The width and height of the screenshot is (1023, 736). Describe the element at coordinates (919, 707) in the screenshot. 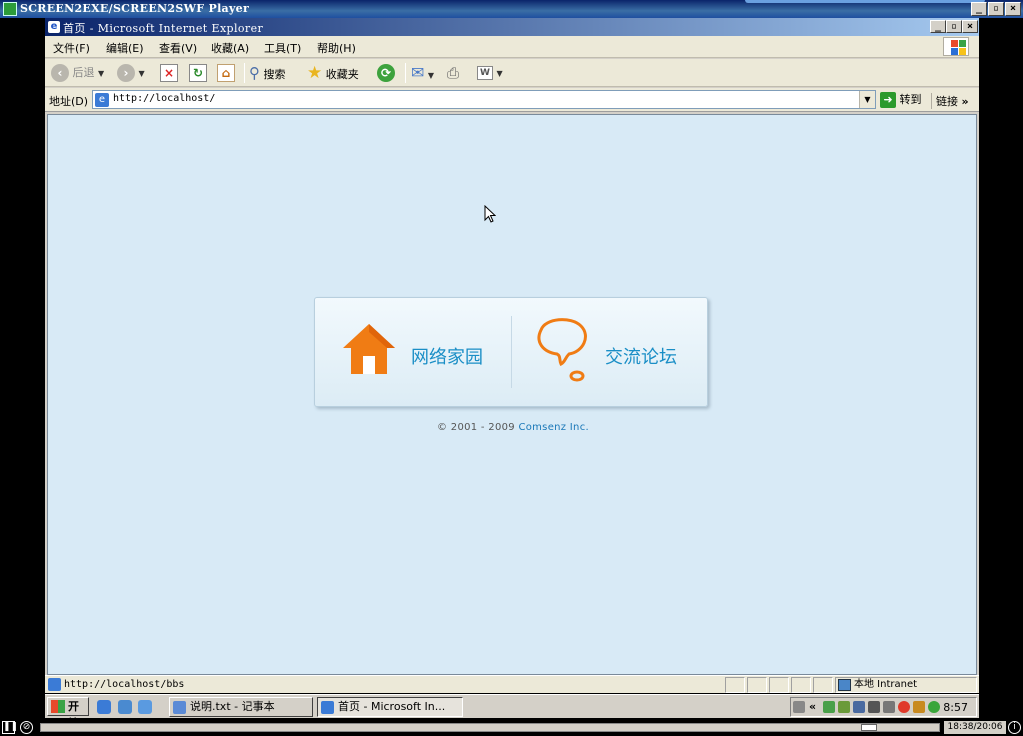

I see `volume-icon` at that location.